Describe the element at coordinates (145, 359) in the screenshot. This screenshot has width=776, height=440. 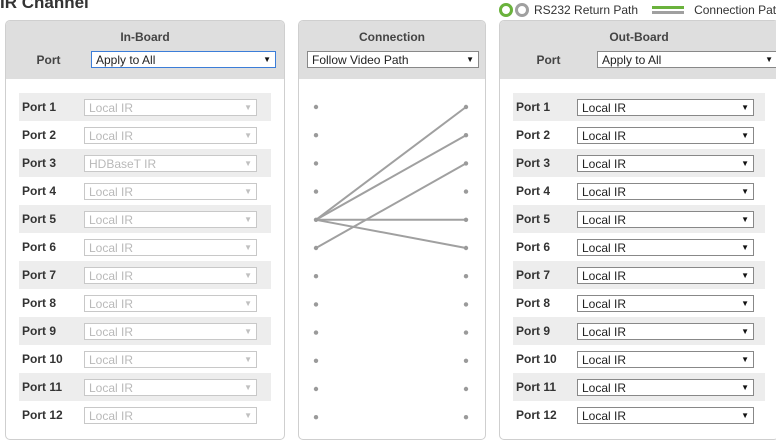
I see `inboard-port-row: Port 10 Local IR ▼` at that location.